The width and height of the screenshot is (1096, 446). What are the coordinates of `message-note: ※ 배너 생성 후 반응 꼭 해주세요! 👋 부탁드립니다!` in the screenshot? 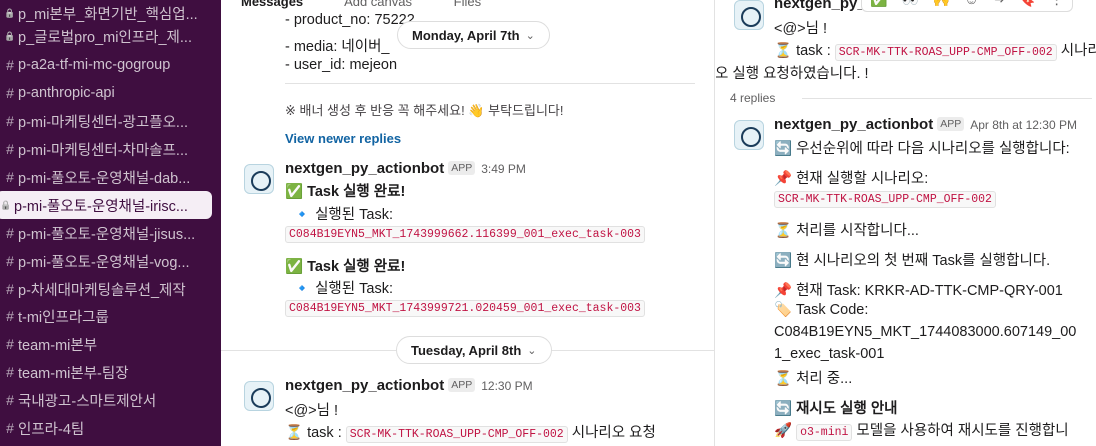 It's located at (424, 110).